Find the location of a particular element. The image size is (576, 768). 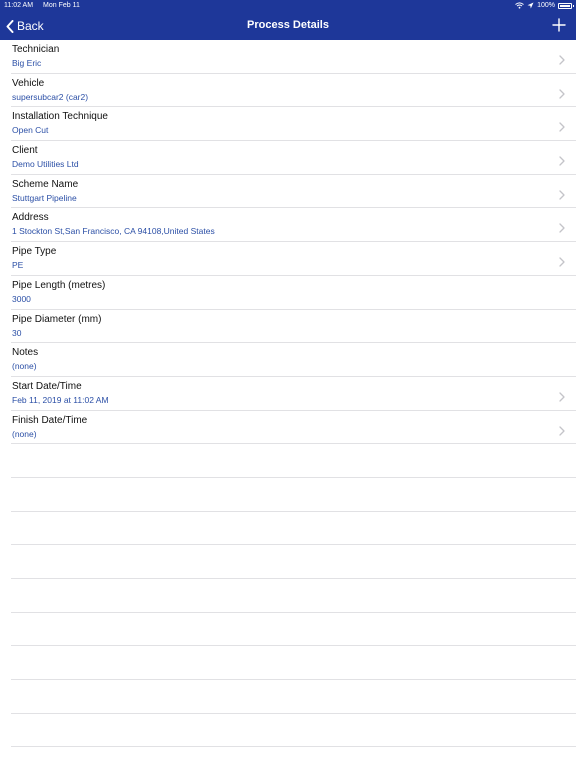

detail-row: Start Date/Time Feb 11, 2019 at 11:02 AM is located at coordinates (293, 394).